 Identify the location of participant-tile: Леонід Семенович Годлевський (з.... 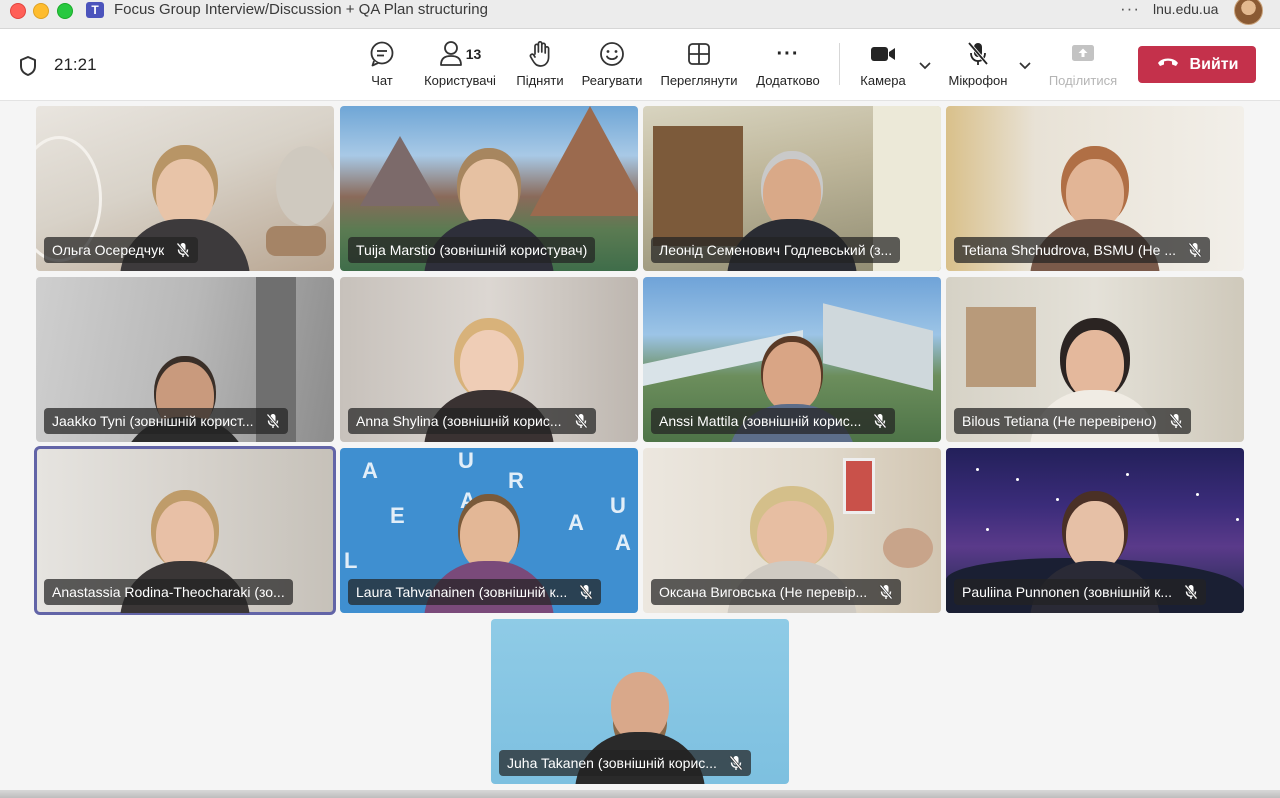
(792, 188).